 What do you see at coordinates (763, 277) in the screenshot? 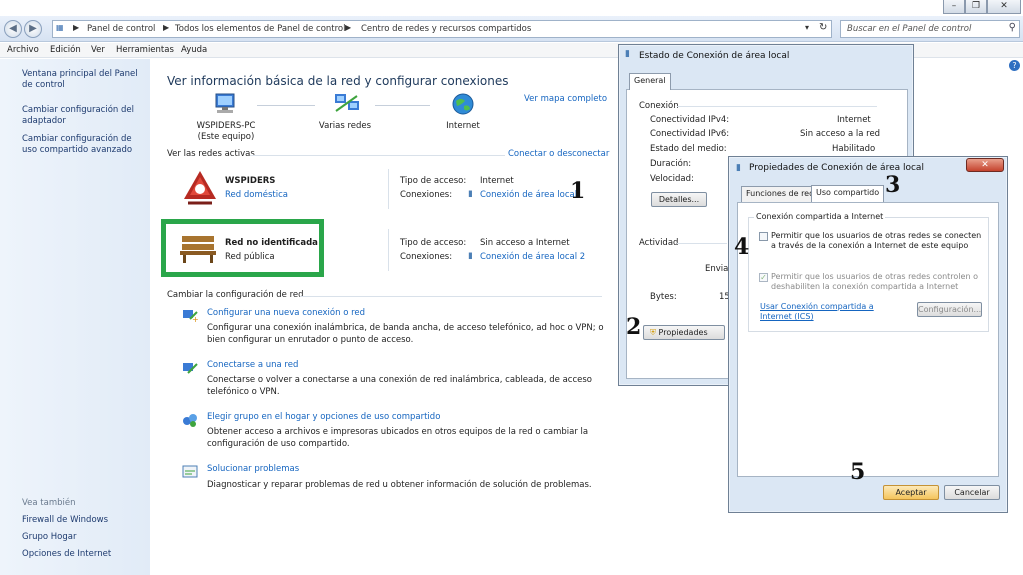
I see `allow-control-checkbox: ✓` at bounding box center [763, 277].